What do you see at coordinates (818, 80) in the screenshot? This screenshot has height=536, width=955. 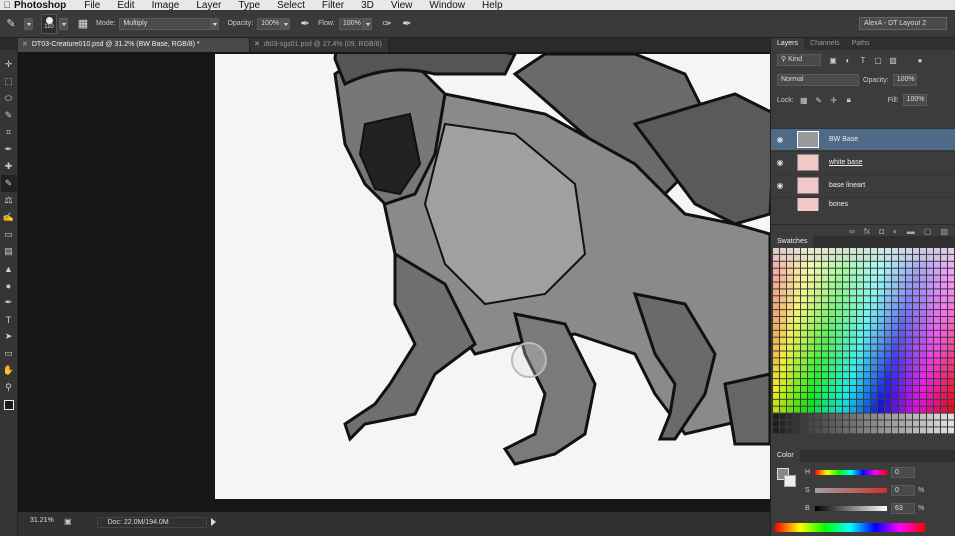 I see `blend-mode-select: Normal` at bounding box center [818, 80].